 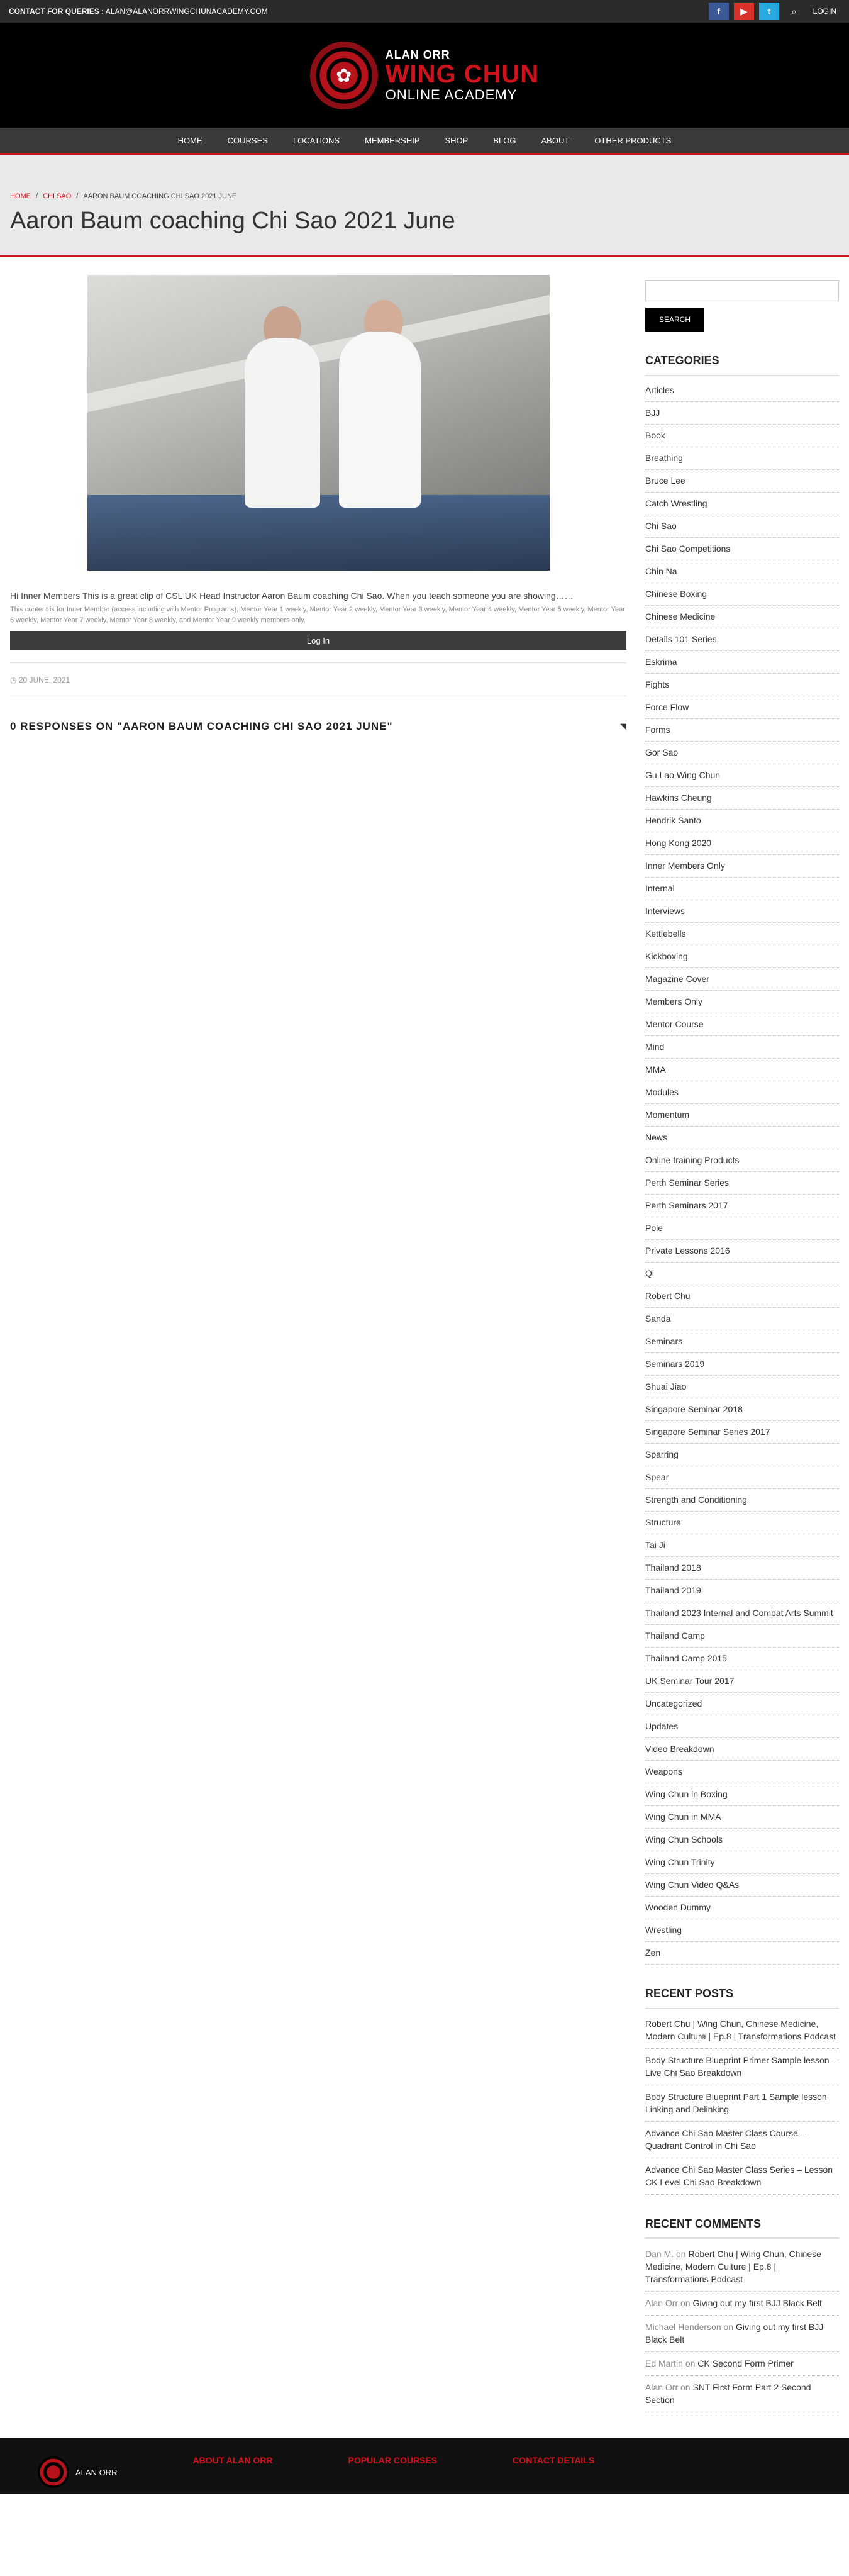 I want to click on category-item: Weapons, so click(x=742, y=1772).